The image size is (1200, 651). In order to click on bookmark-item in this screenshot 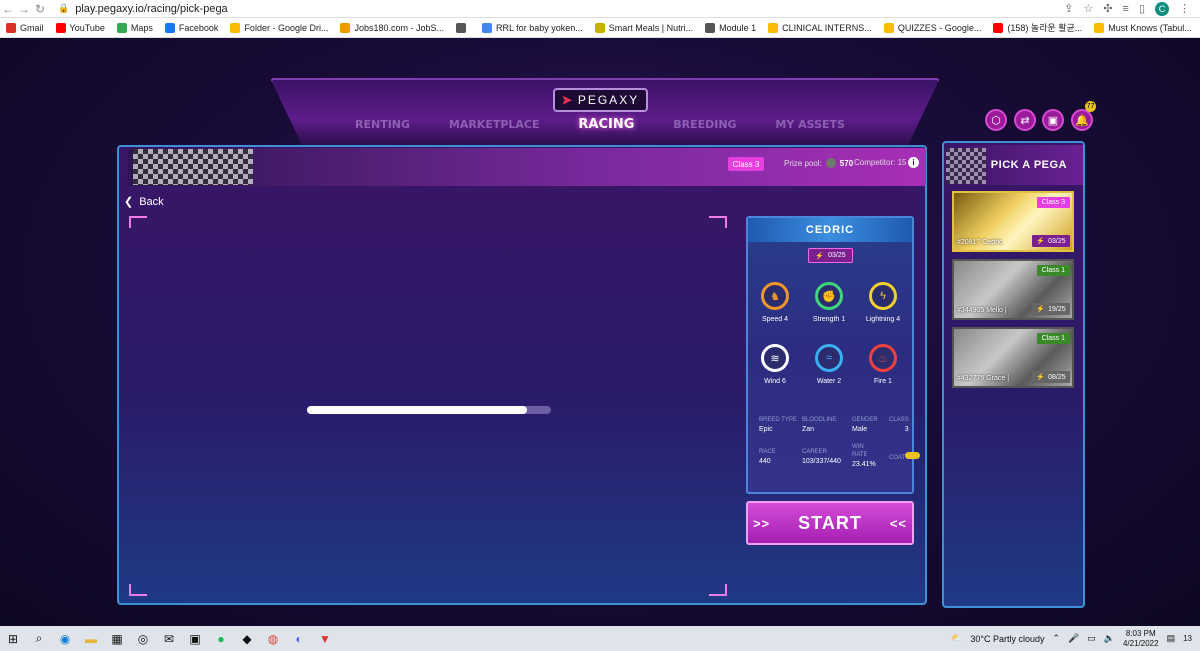, I will do `click(463, 27)`.